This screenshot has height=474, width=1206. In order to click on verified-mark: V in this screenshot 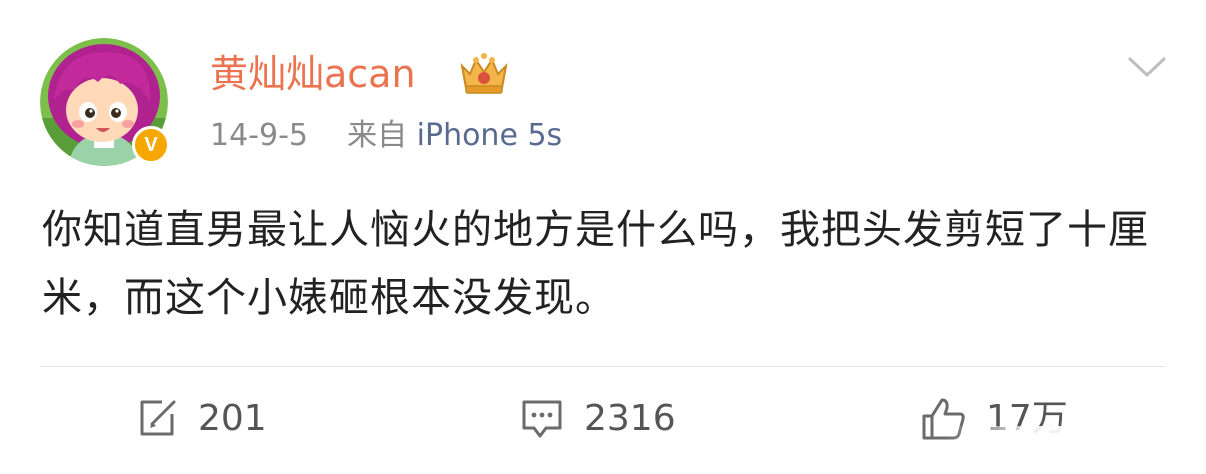, I will do `click(151, 145)`.